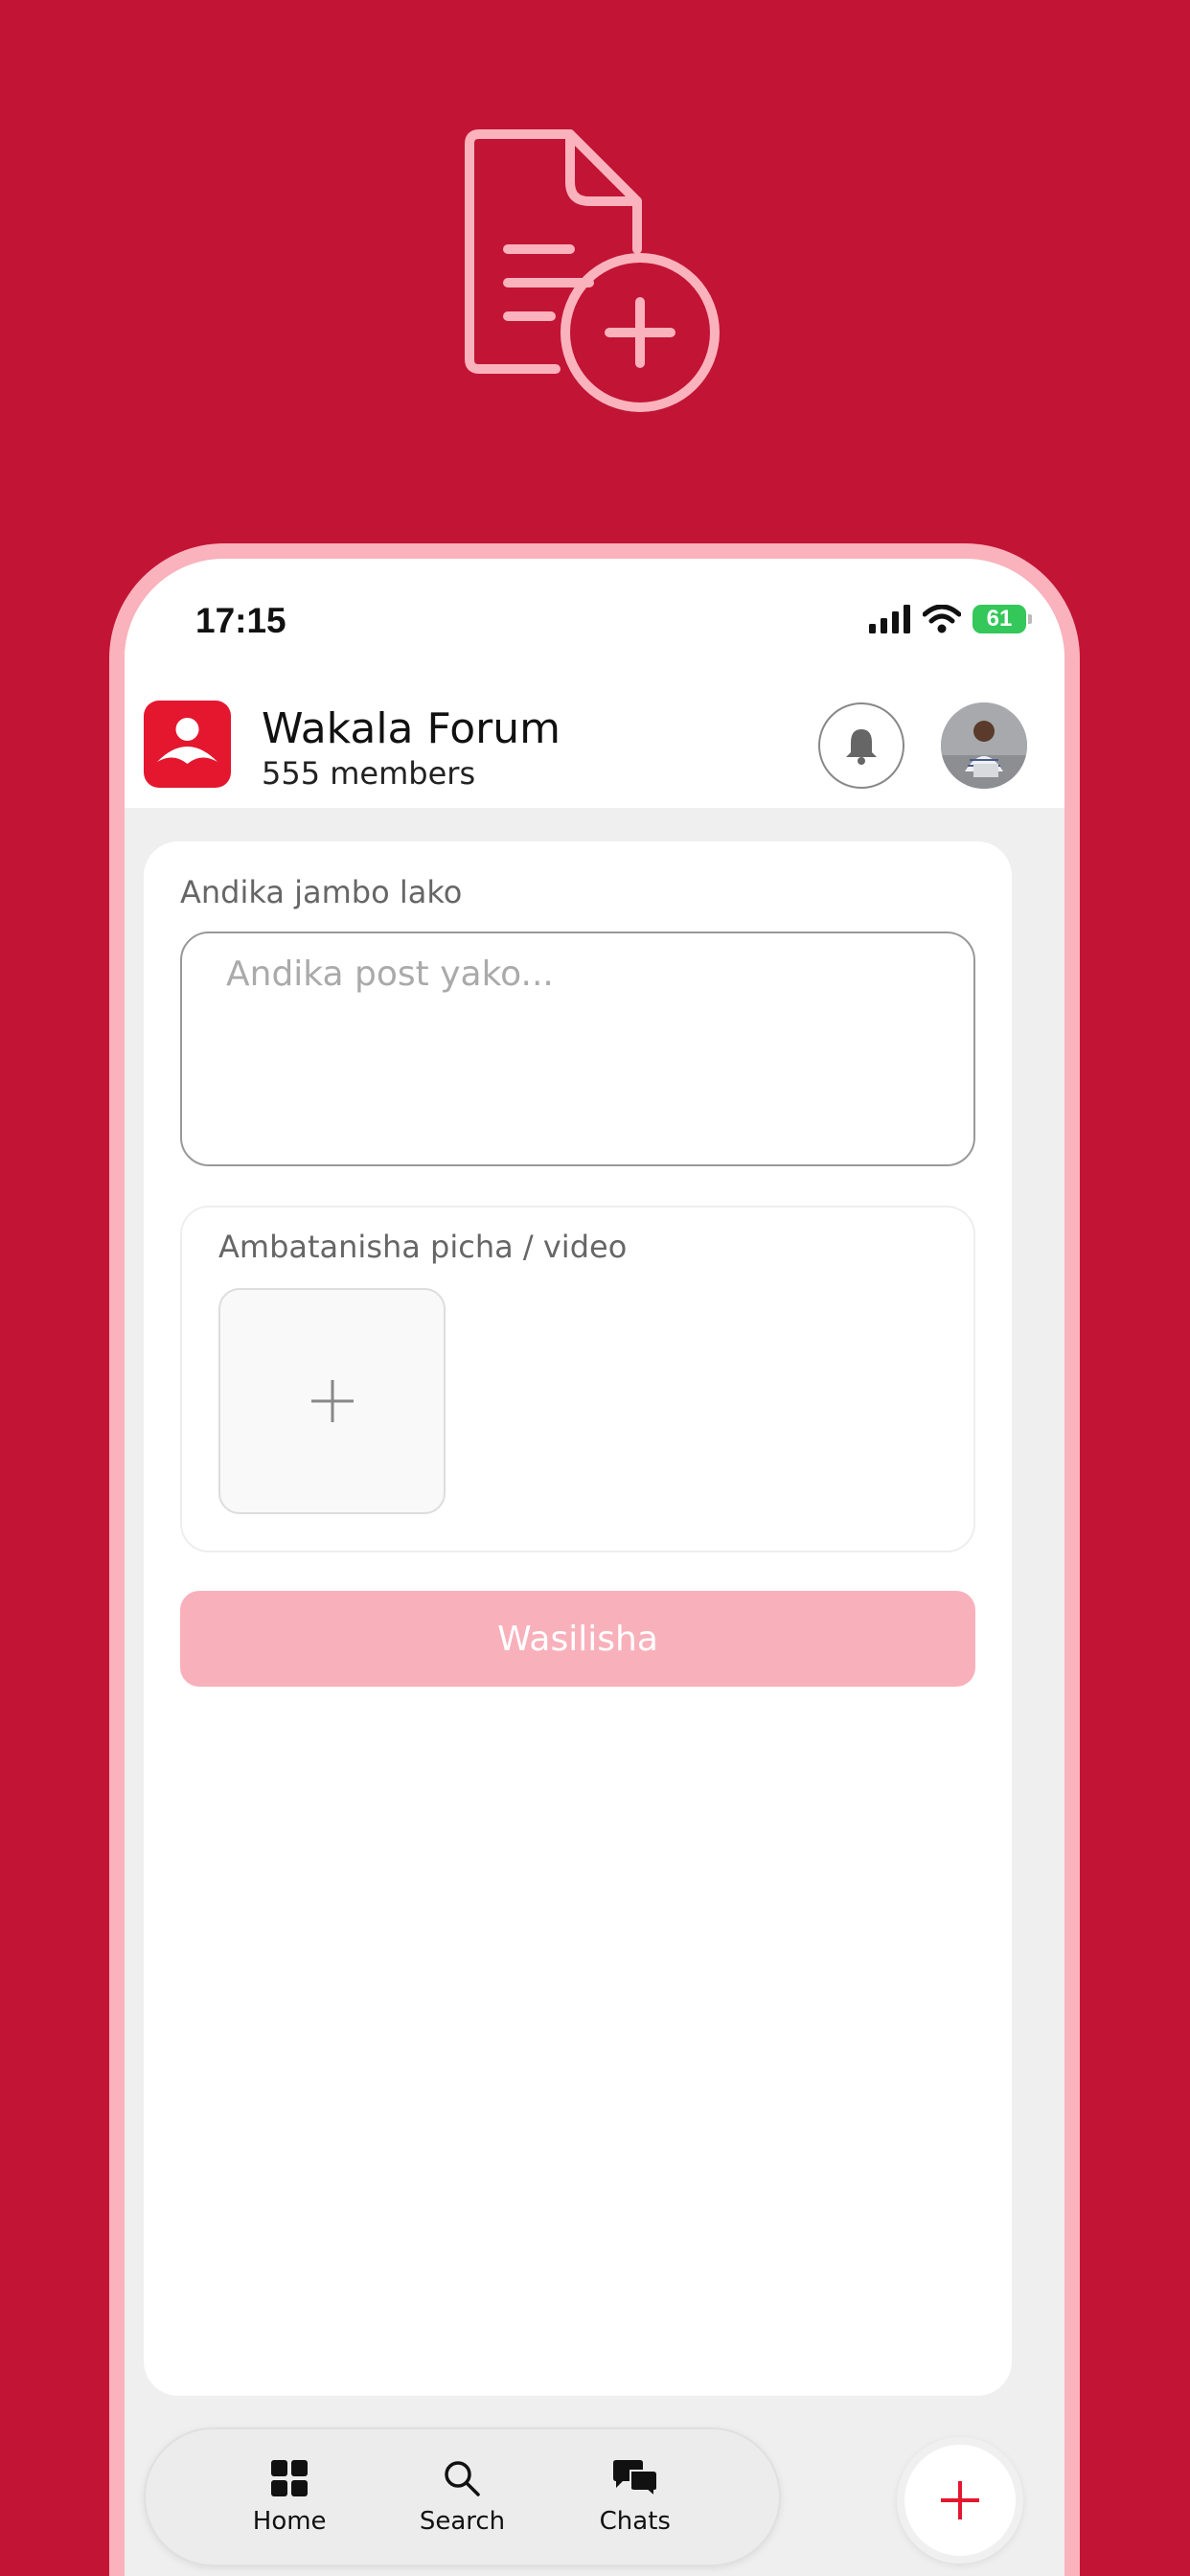 The image size is (1190, 2576). What do you see at coordinates (577, 1639) in the screenshot?
I see `submit-button: Wasilisha` at bounding box center [577, 1639].